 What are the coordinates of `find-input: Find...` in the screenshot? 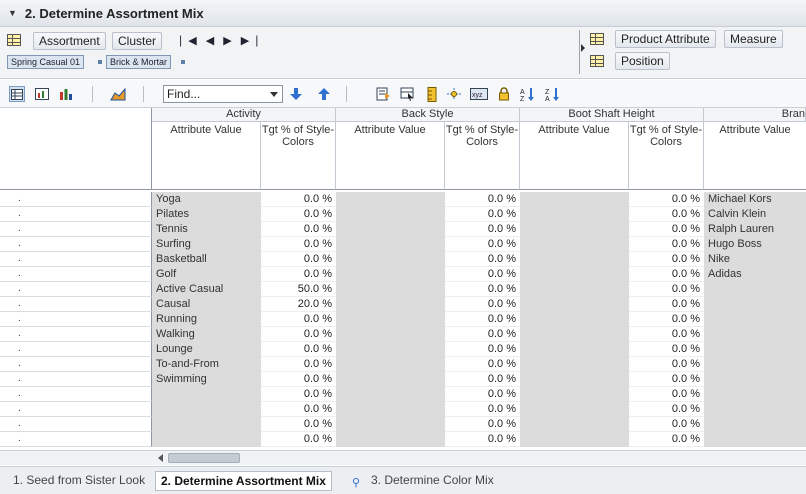 It's located at (223, 94).